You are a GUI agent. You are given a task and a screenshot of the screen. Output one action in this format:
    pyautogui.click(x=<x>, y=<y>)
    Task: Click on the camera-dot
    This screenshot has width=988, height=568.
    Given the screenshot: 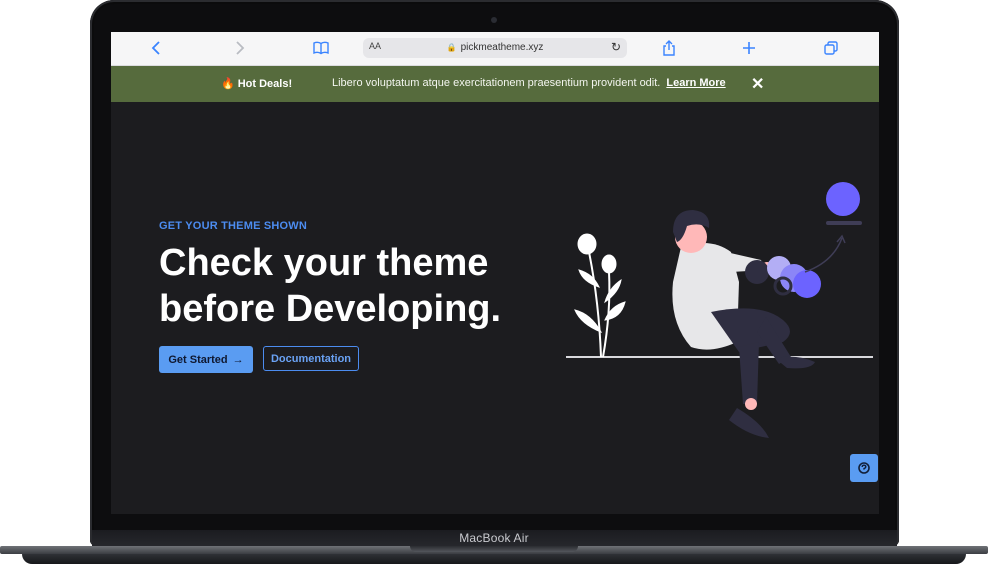 What is the action you would take?
    pyautogui.click(x=494, y=20)
    